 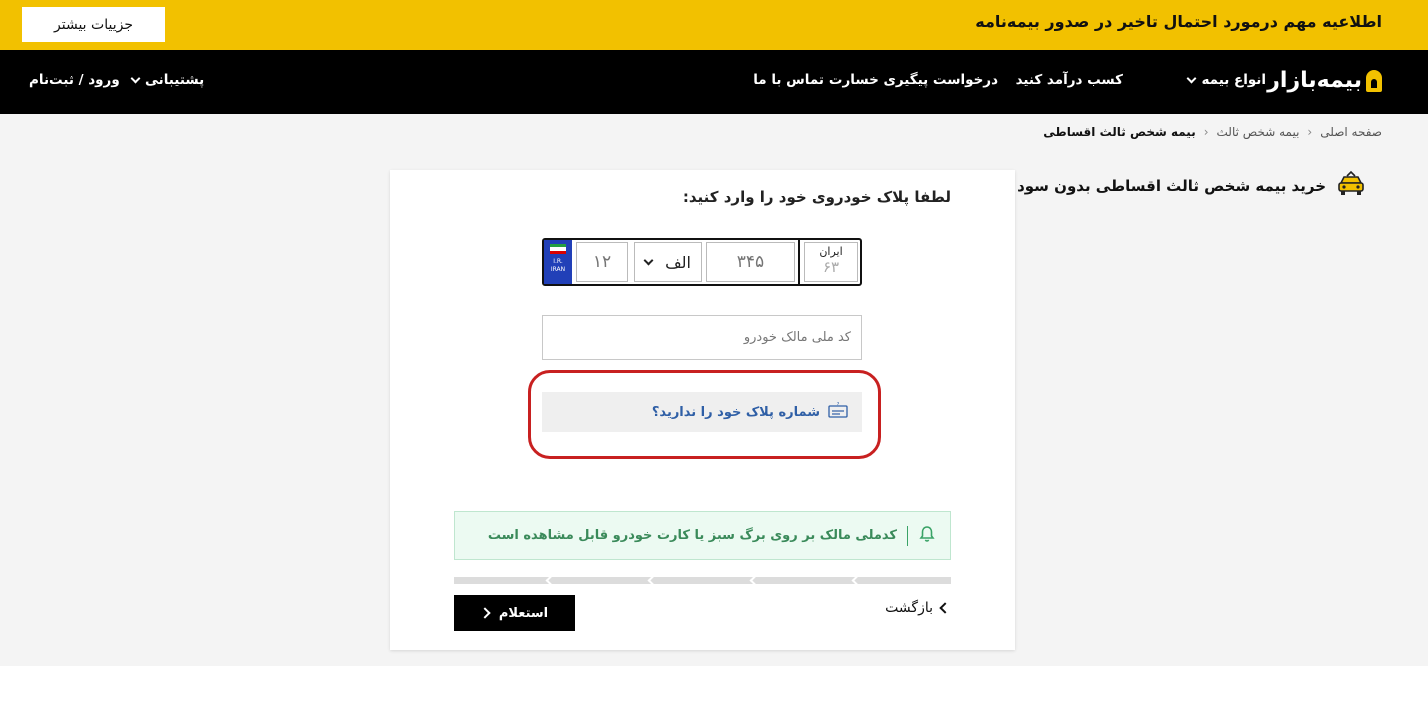 What do you see at coordinates (1119, 132) in the screenshot?
I see `breadcrumb-current: بیمه شخص ثالث اقساطی` at bounding box center [1119, 132].